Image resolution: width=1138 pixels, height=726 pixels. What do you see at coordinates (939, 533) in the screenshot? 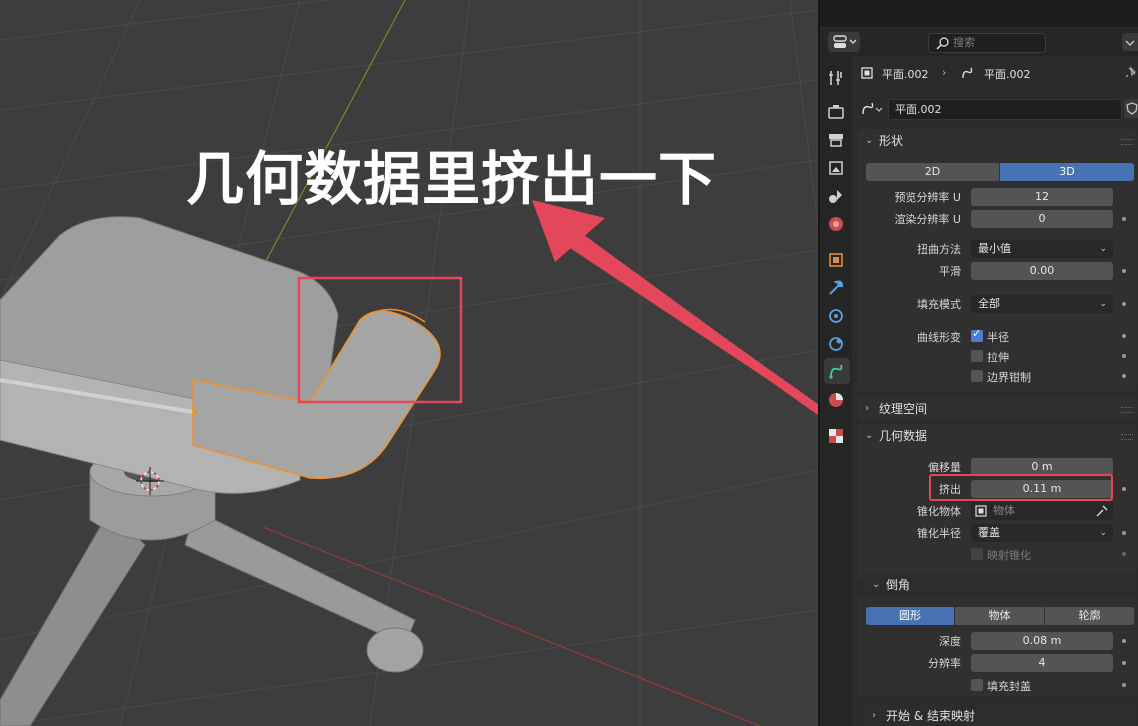
I see `taper-radius-label: 锥化半径` at bounding box center [939, 533].